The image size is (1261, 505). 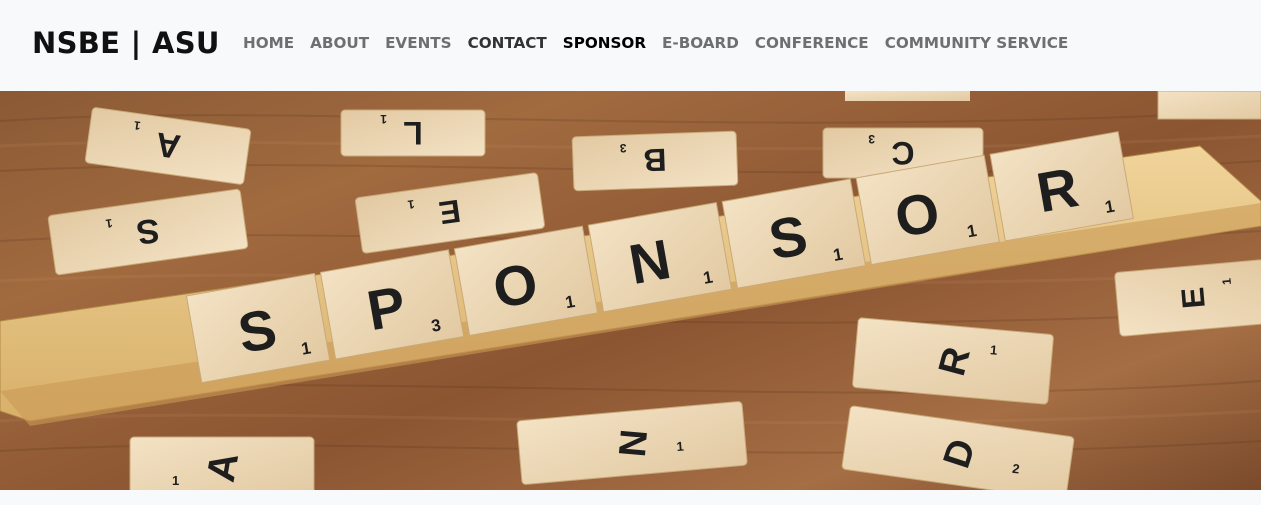 I want to click on nav-contact-link: CONTACT, so click(x=507, y=43).